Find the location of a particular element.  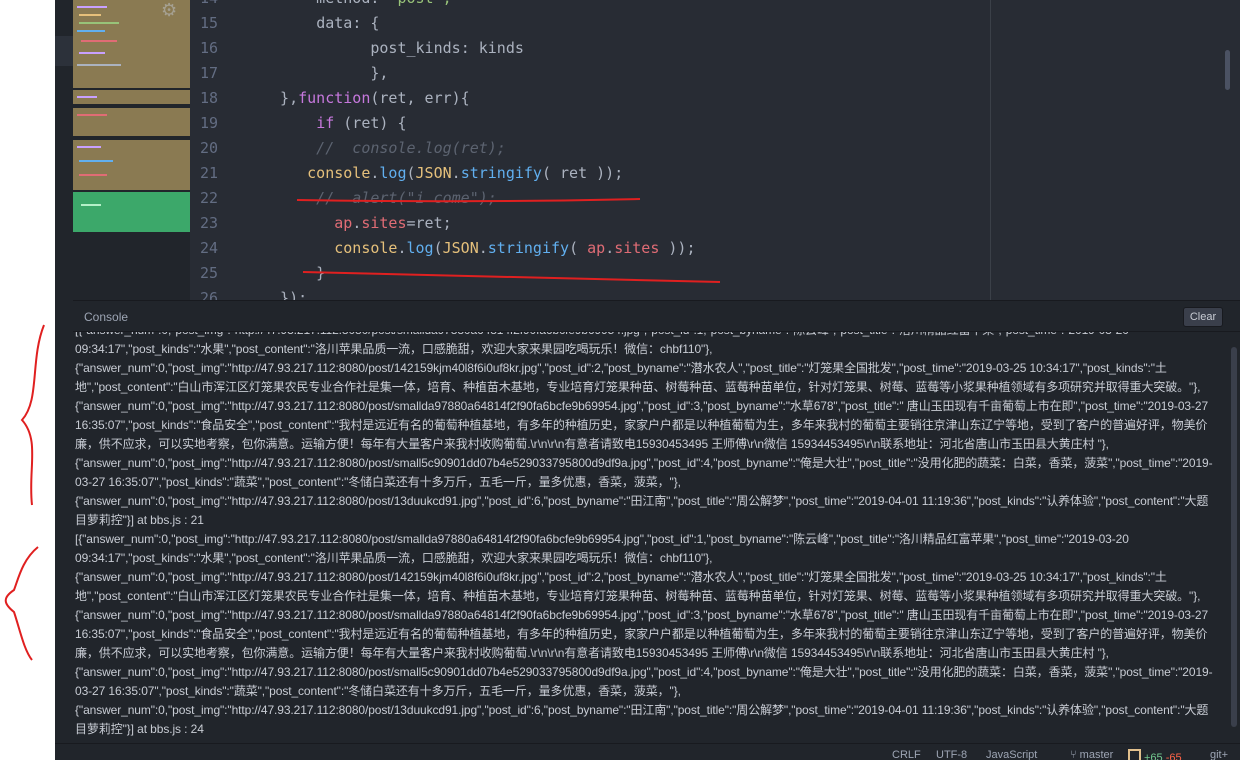

line-number: 24 is located at coordinates (208, 248).